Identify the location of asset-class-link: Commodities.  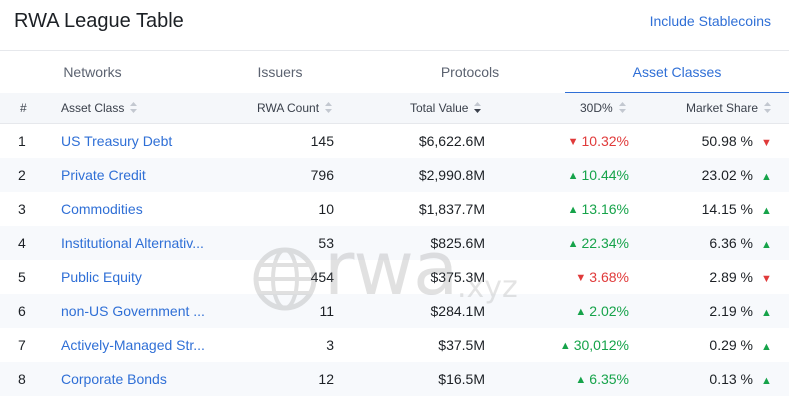
(136, 209).